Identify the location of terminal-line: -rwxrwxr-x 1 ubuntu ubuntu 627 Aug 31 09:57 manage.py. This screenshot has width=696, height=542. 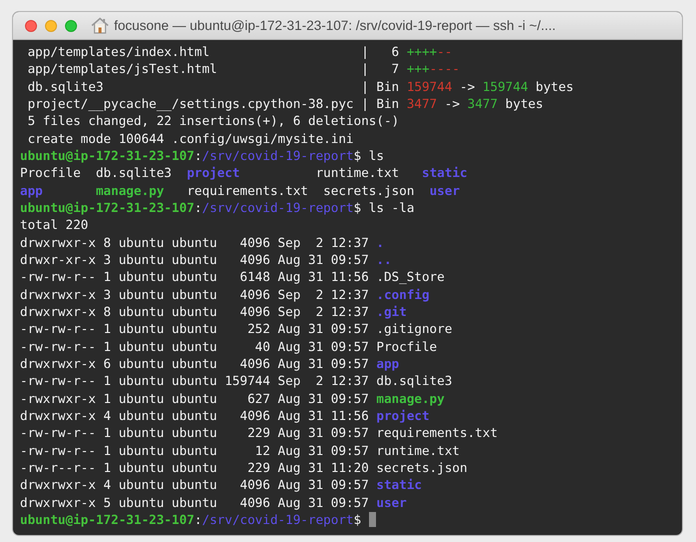
(232, 398).